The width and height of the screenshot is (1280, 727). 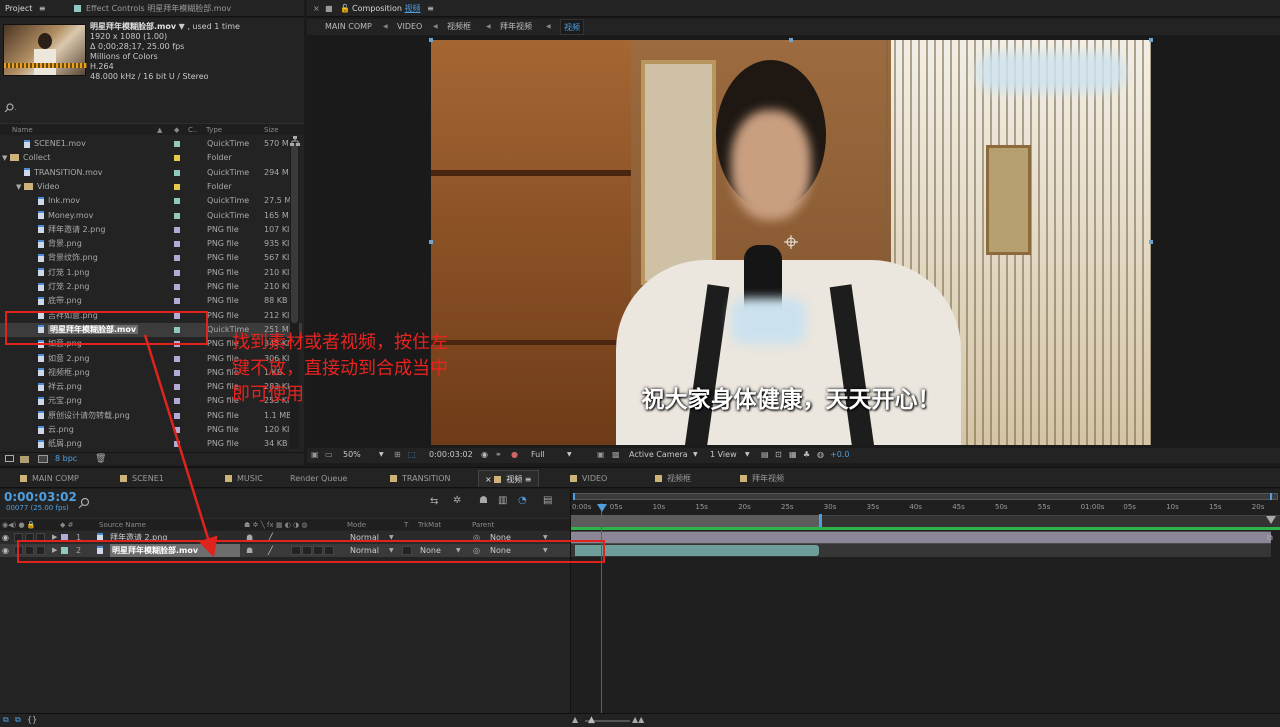 What do you see at coordinates (340, 368) in the screenshot?
I see `tutorial-annotation: 找到素材或者视频，按住左键不放，直接动到合成当中即可使用` at bounding box center [340, 368].